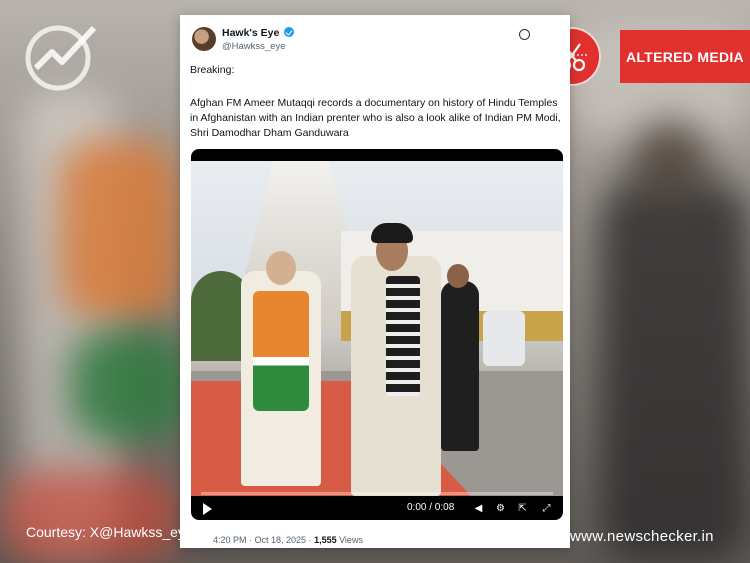 This screenshot has width=750, height=563. I want to click on video-time: 0:00 / 0:08, so click(431, 507).